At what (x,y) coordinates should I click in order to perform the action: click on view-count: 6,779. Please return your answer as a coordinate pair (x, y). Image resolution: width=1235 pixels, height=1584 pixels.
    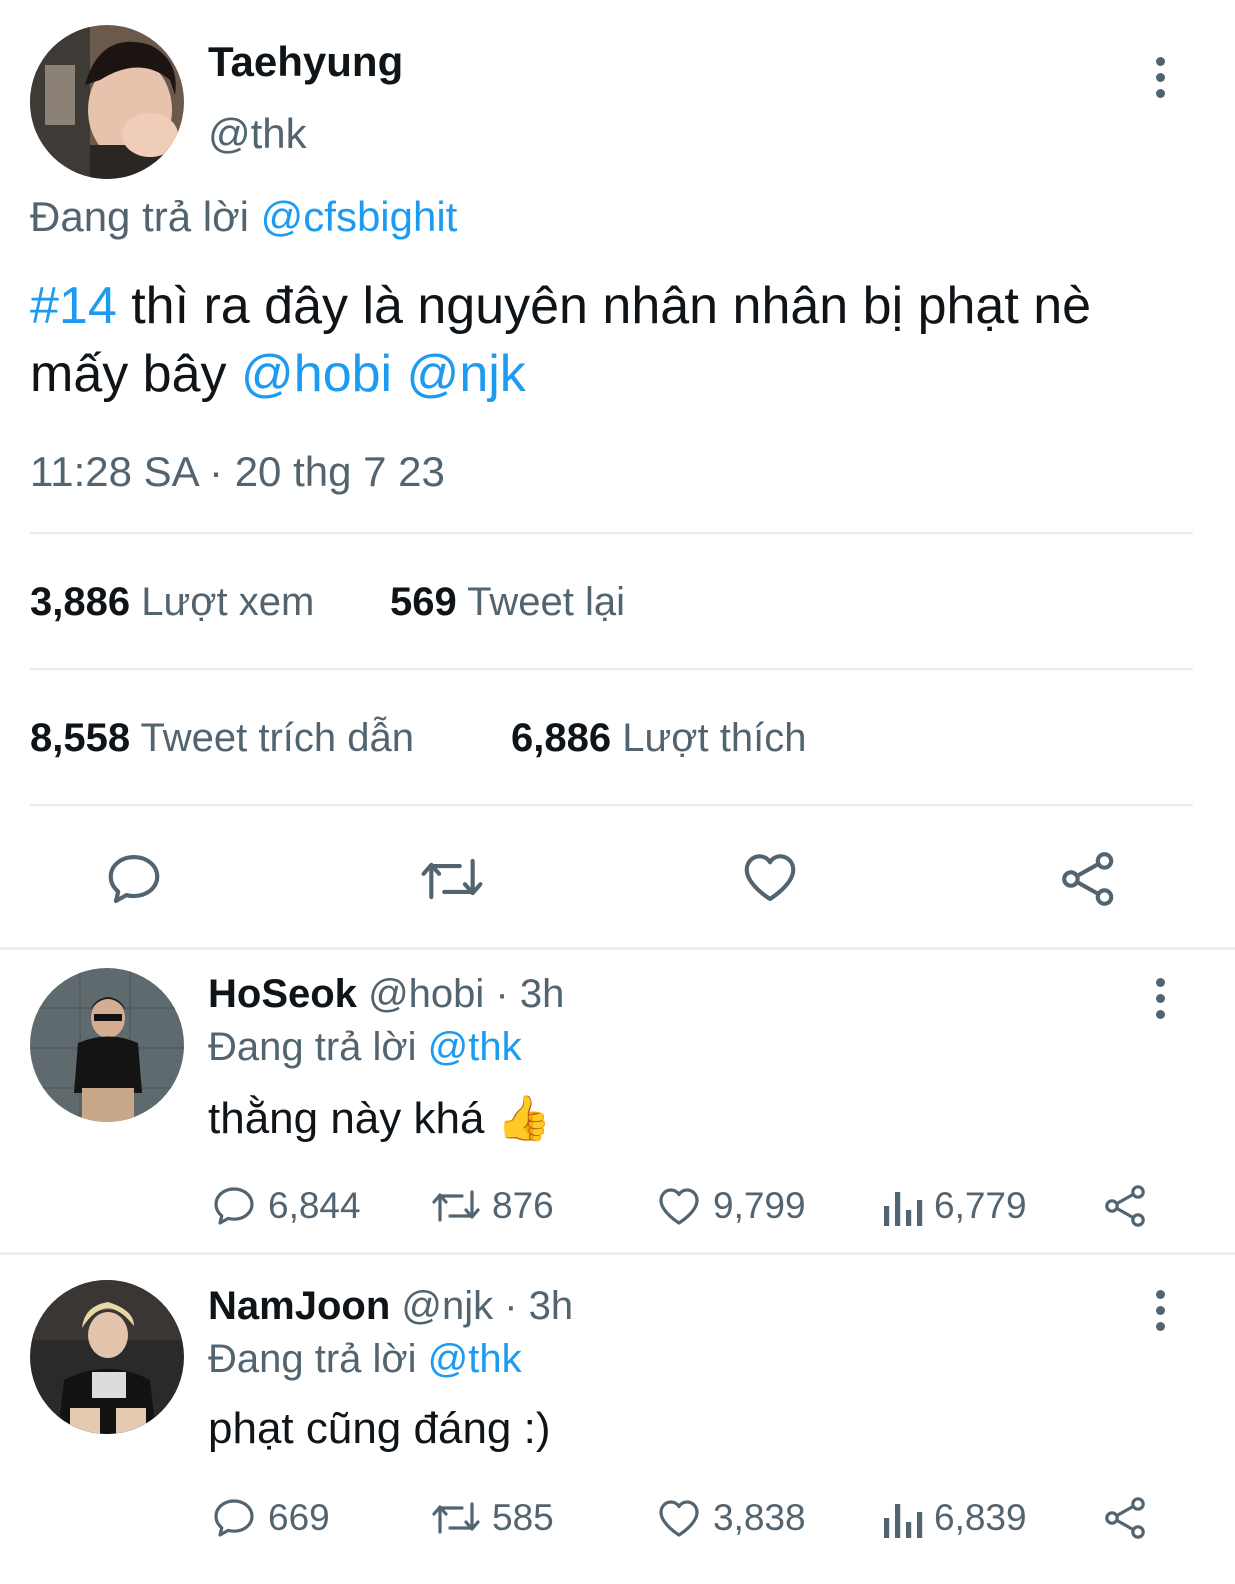
    Looking at the image, I should click on (980, 1205).